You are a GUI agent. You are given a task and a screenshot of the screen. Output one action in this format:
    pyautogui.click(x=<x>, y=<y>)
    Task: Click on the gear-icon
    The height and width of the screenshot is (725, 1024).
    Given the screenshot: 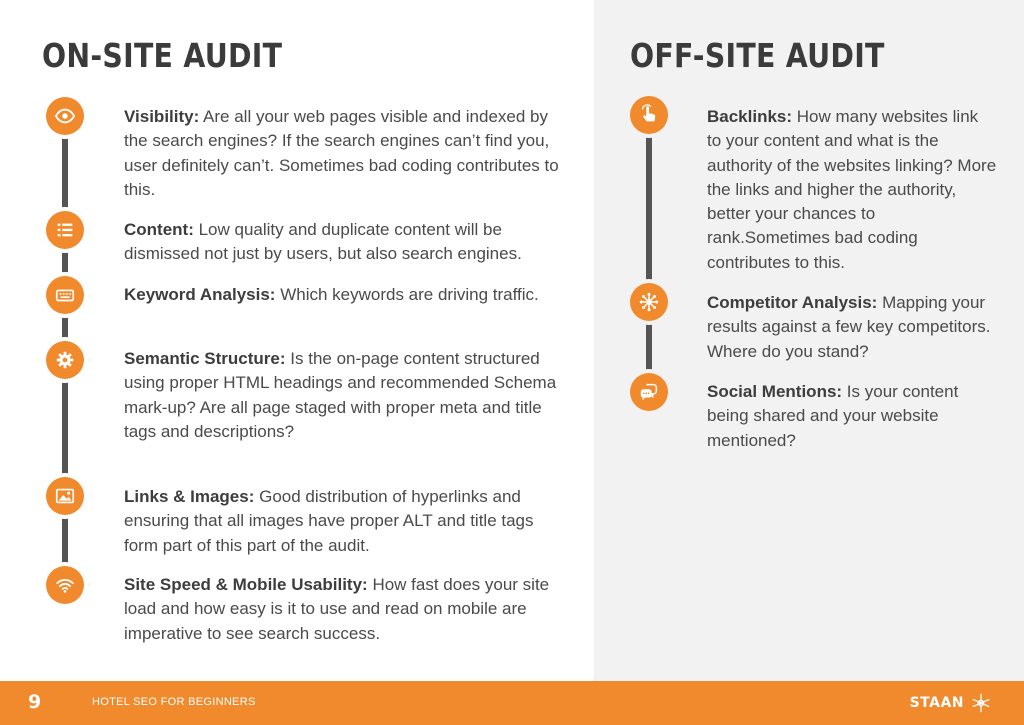 What is the action you would take?
    pyautogui.click(x=65, y=360)
    